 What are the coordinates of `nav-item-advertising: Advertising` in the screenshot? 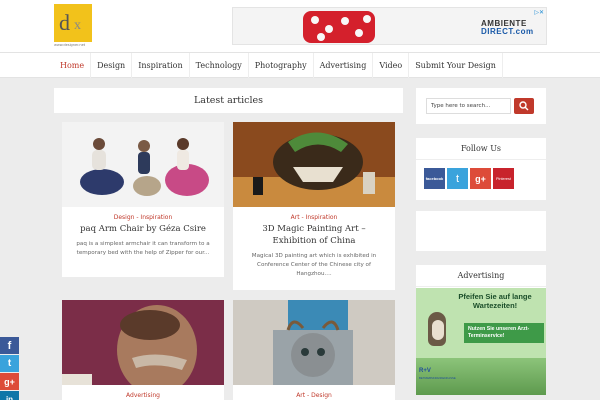 It's located at (344, 65).